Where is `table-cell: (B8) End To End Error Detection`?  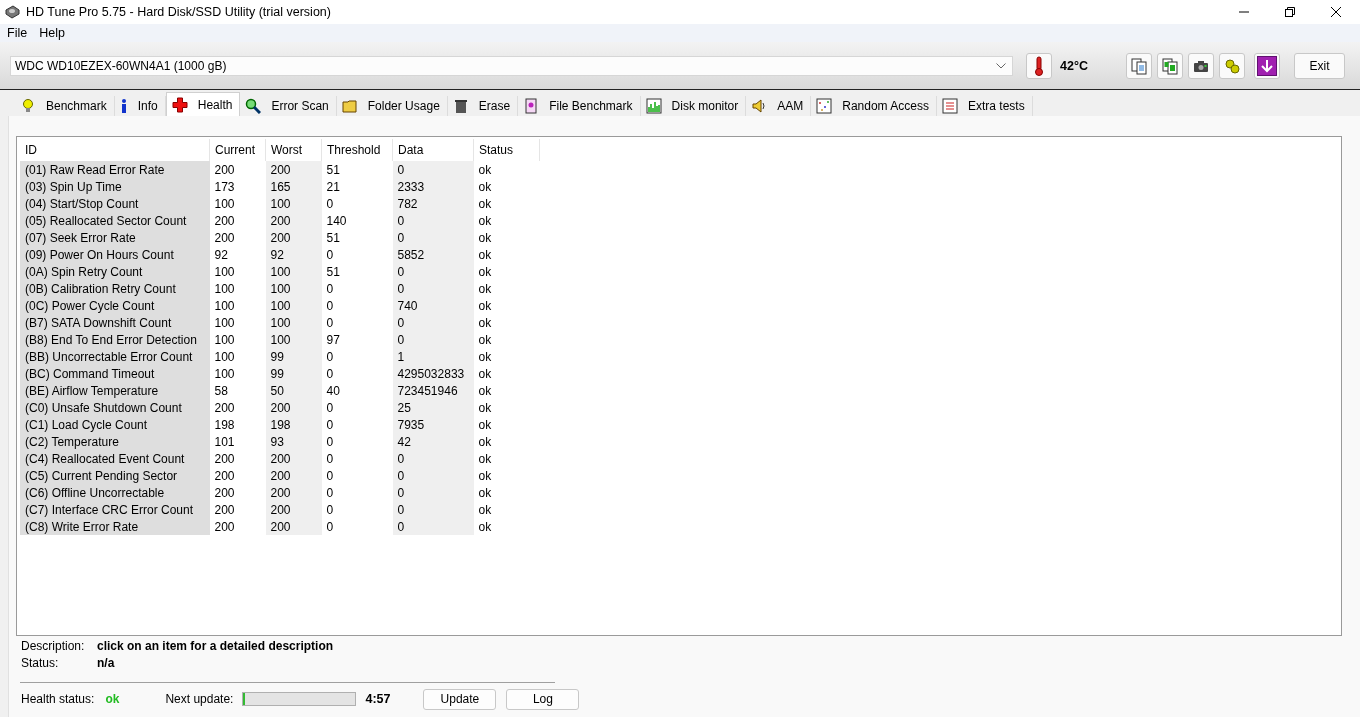 table-cell: (B8) End To End Error Detection is located at coordinates (115, 339).